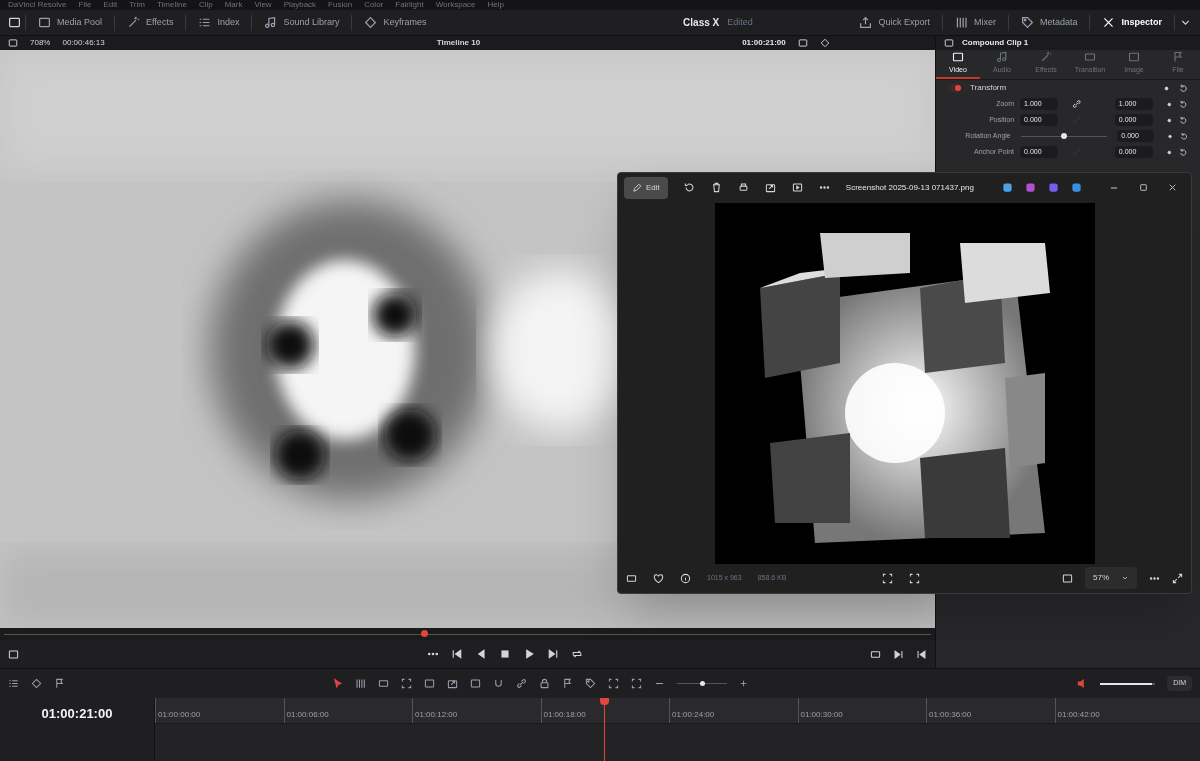 This screenshot has width=1200, height=761. Describe the element at coordinates (576, 654) in the screenshot. I see `loop-icon` at that location.